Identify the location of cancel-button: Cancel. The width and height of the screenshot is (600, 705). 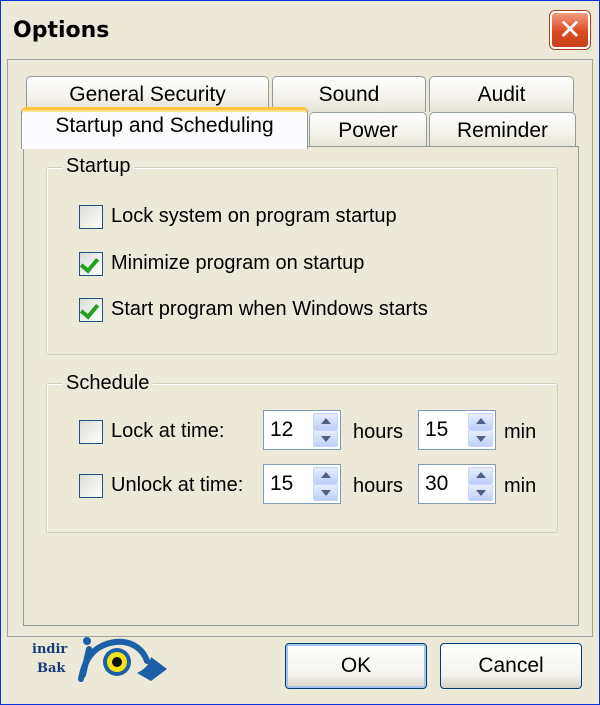
(511, 666).